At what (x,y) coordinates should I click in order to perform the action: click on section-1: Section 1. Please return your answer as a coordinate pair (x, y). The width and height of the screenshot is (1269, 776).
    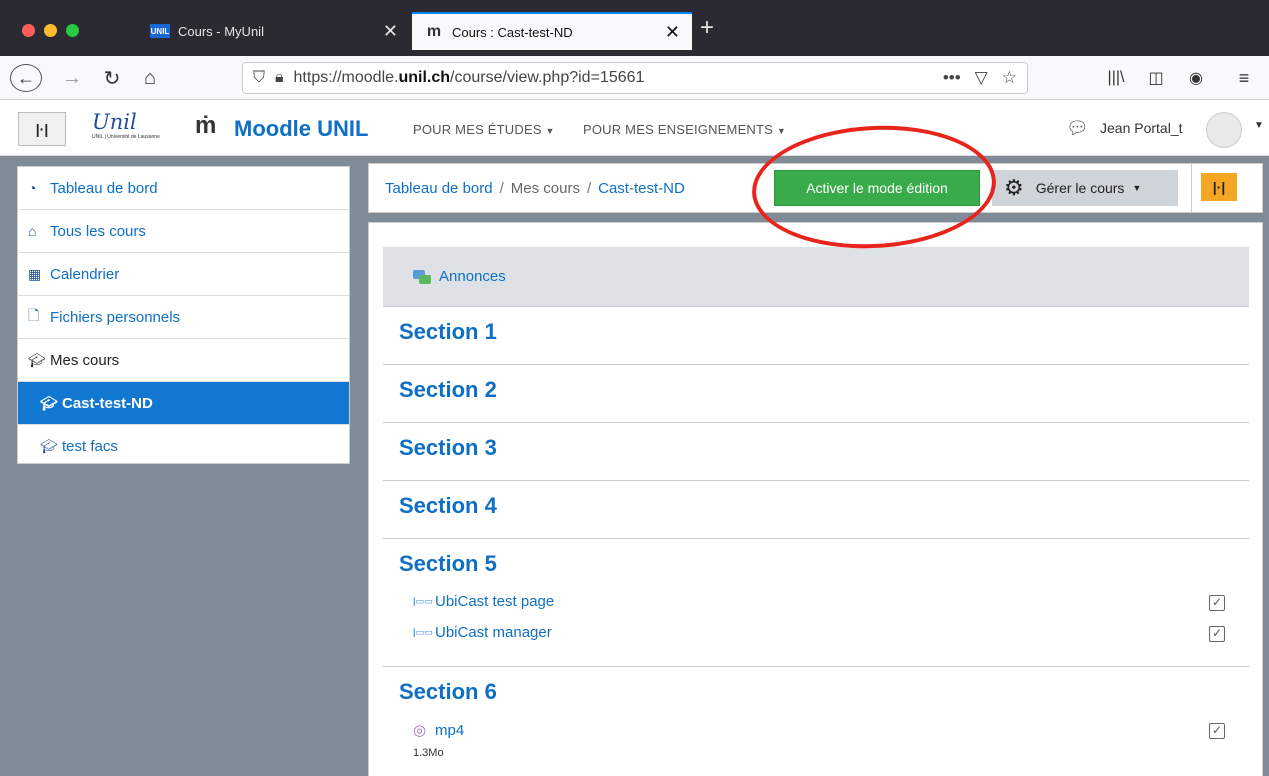
    Looking at the image, I should click on (816, 336).